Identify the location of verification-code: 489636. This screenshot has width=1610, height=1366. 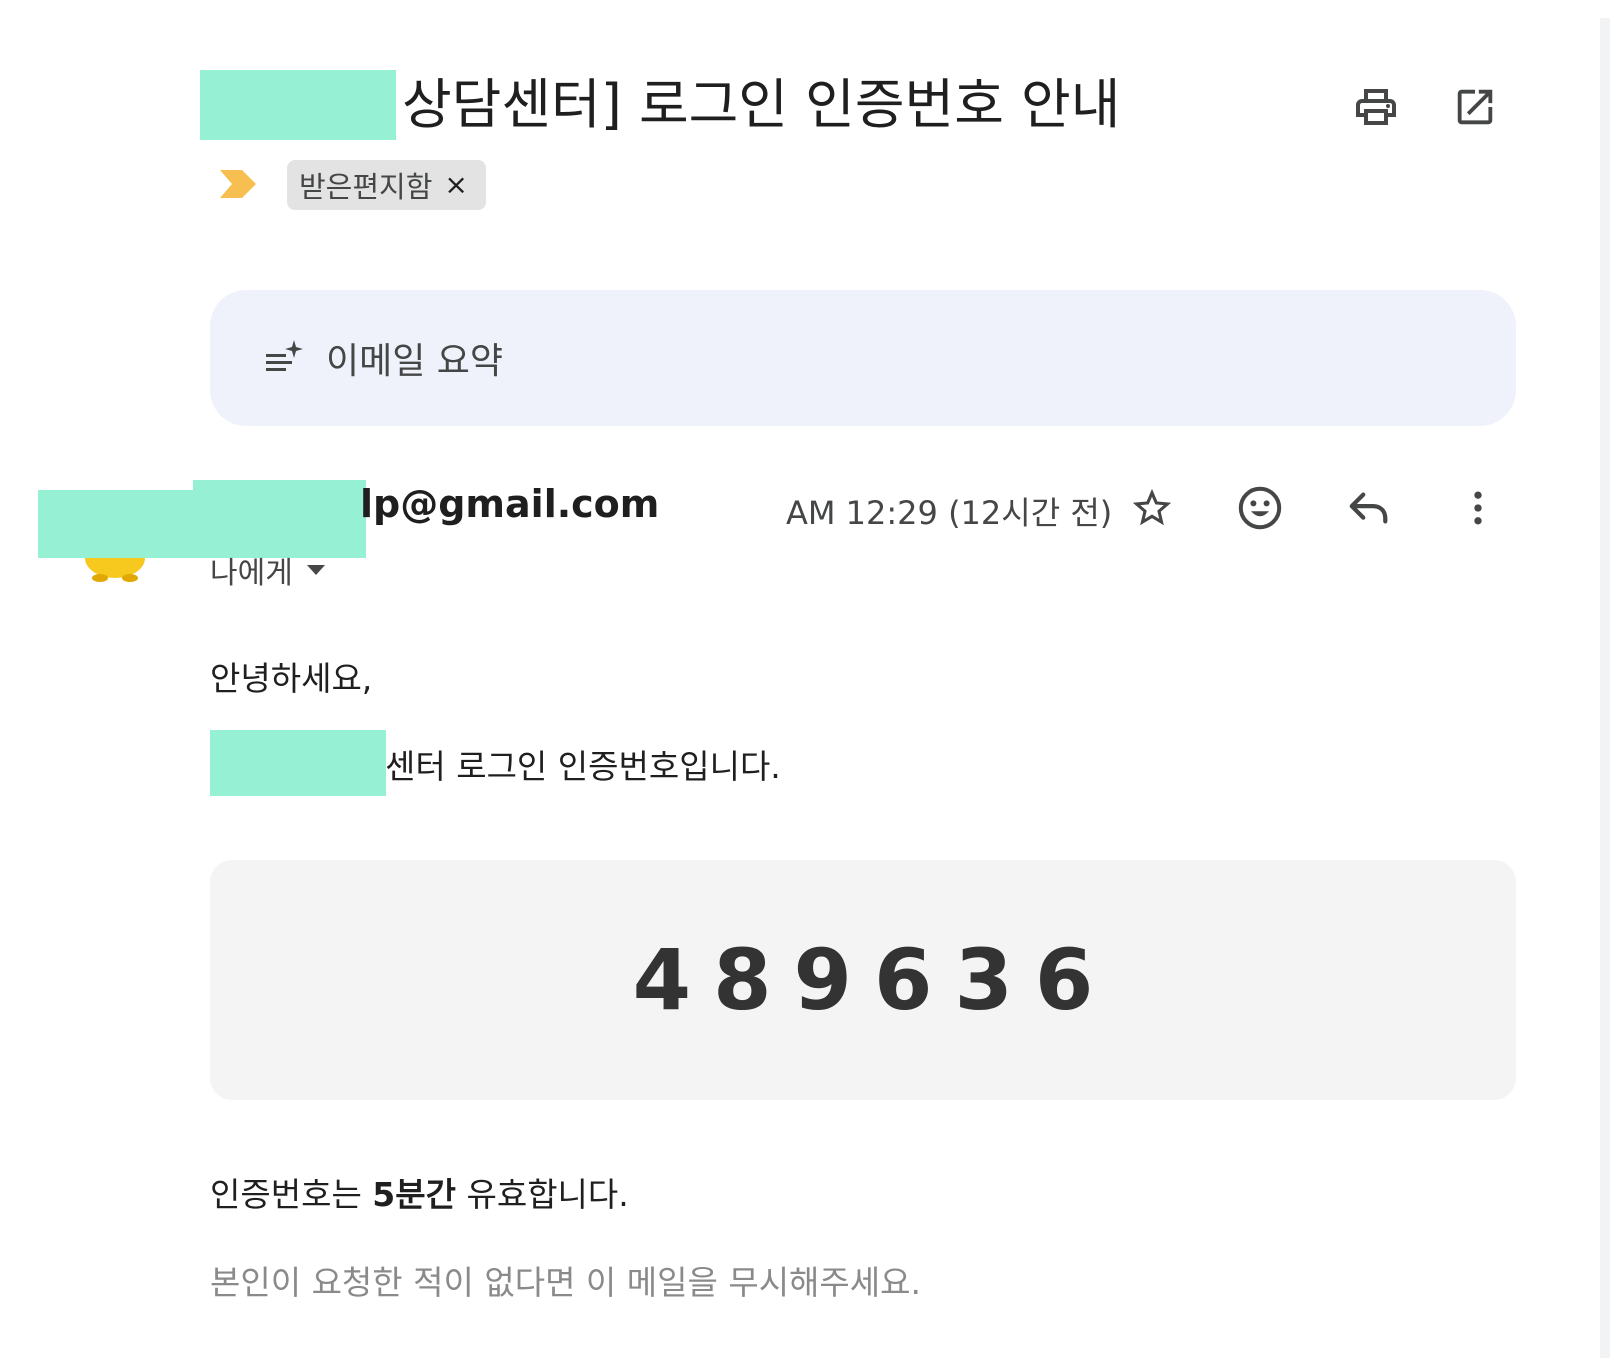
(874, 980).